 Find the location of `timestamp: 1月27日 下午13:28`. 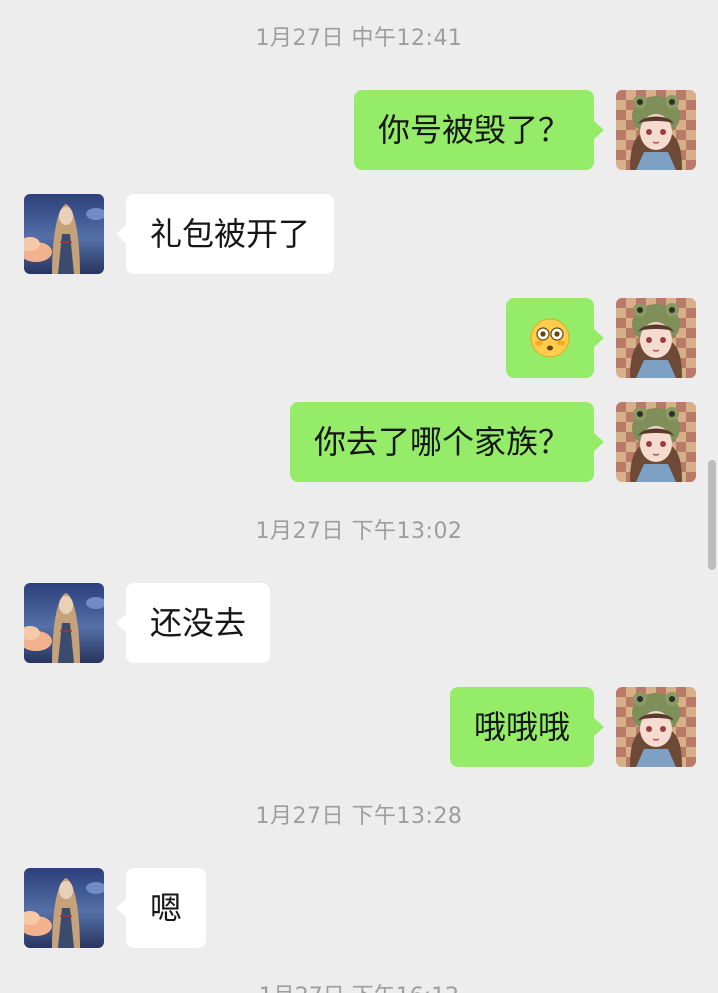

timestamp: 1月27日 下午13:28 is located at coordinates (359, 816).